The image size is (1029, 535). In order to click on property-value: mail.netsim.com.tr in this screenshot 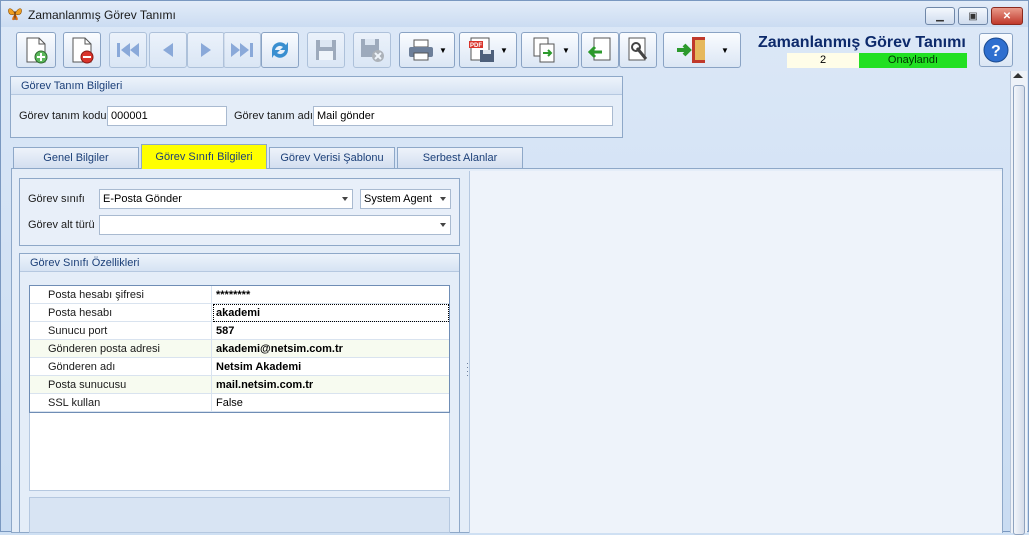, I will do `click(264, 385)`.